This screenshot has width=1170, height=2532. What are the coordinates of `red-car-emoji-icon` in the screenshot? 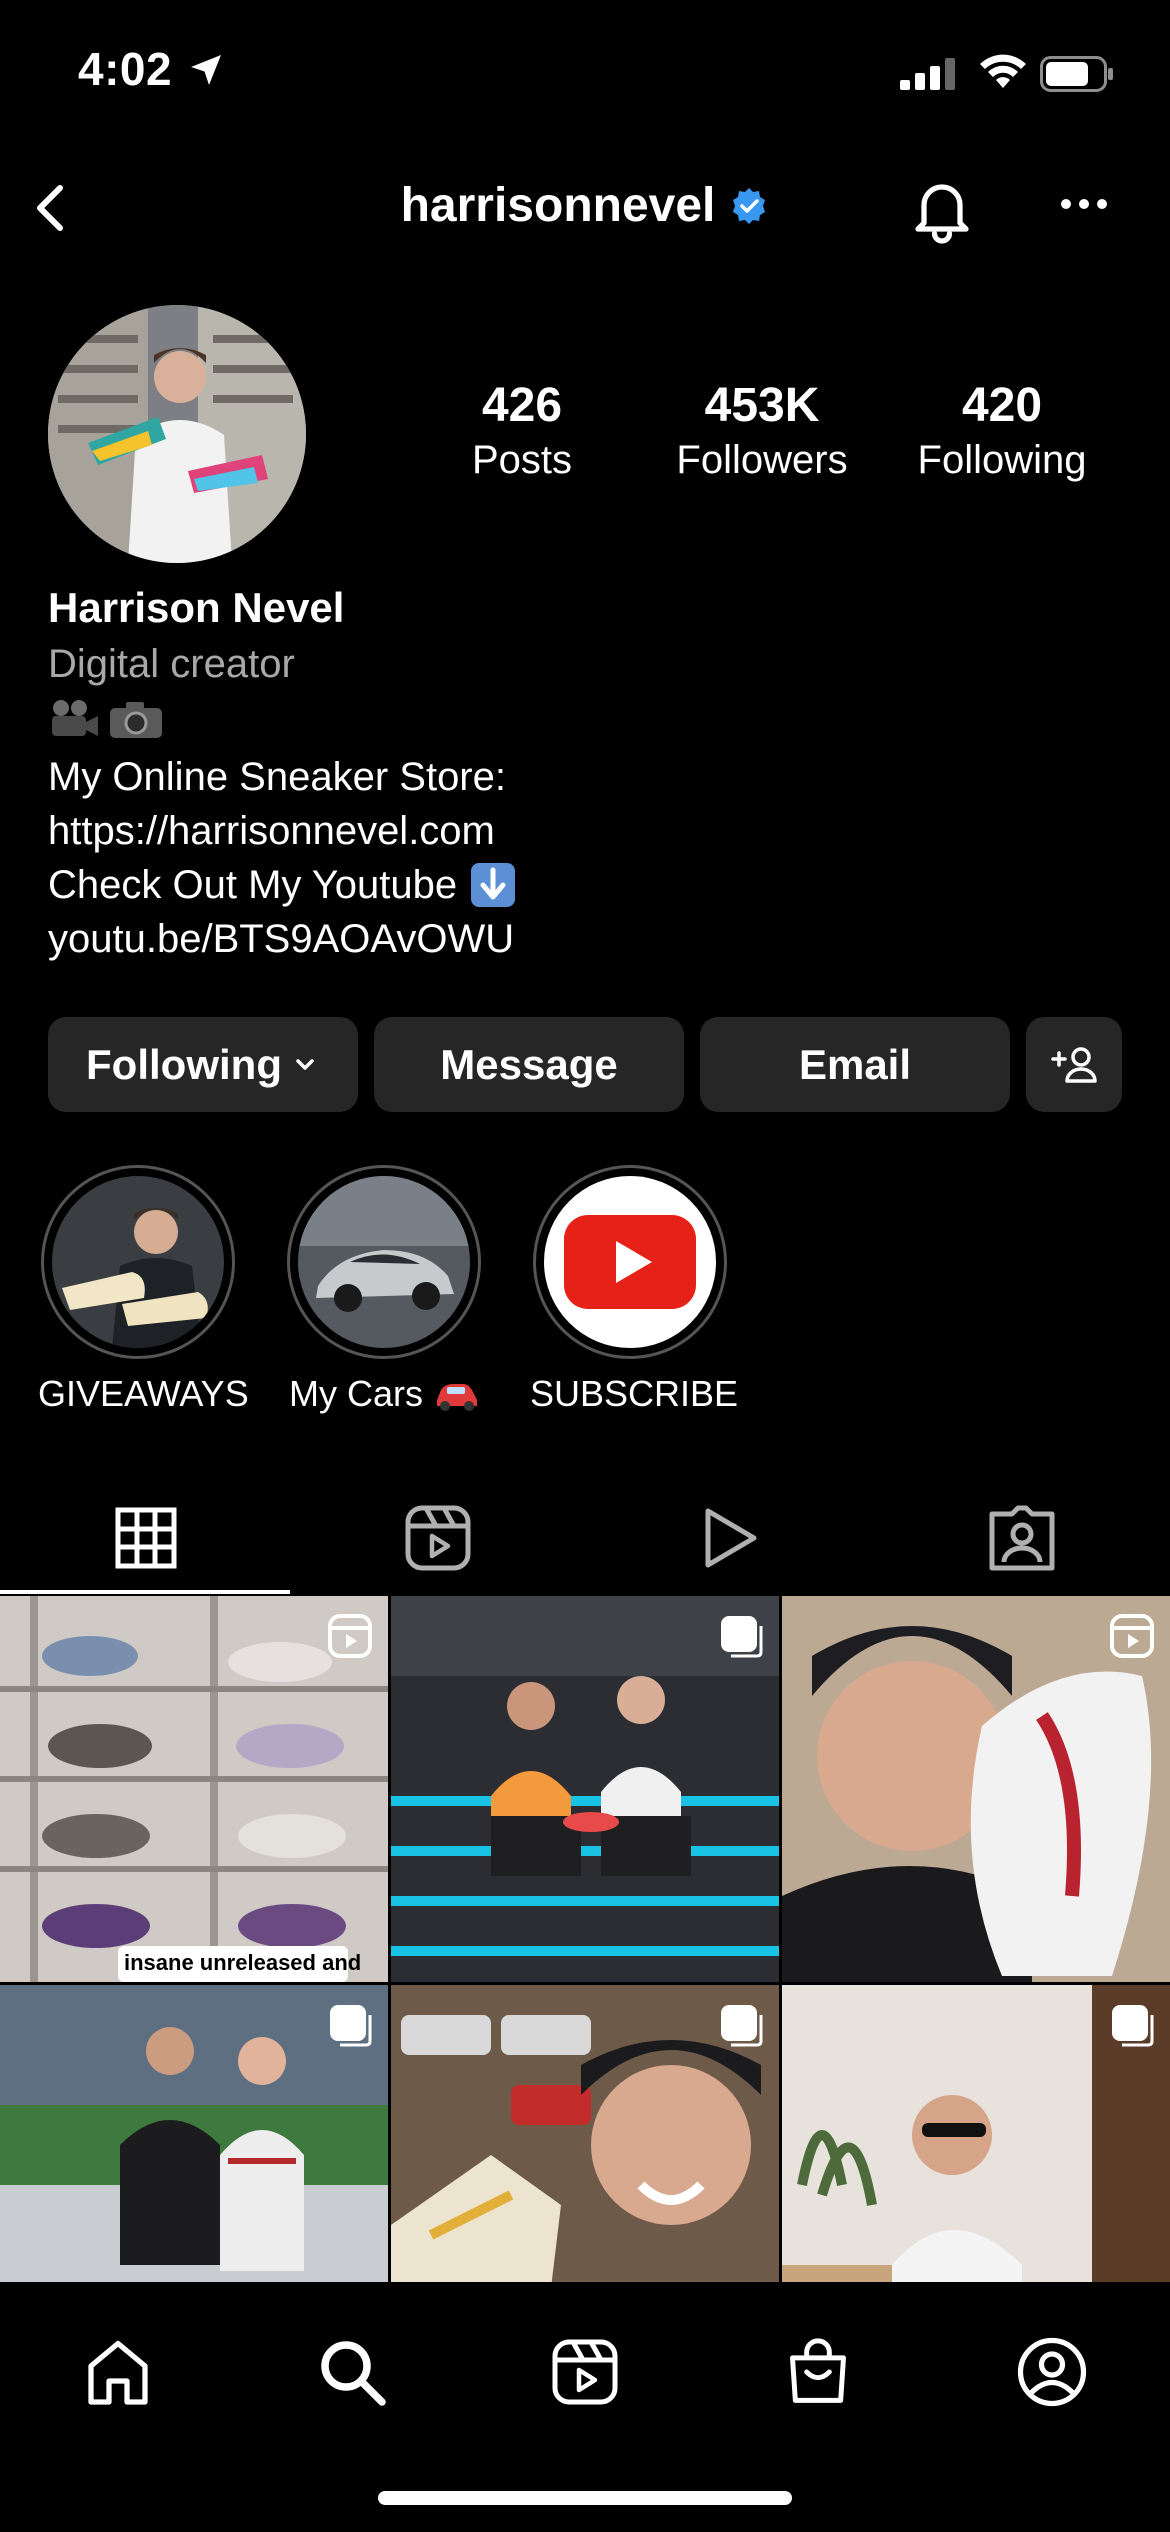 It's located at (457, 1397).